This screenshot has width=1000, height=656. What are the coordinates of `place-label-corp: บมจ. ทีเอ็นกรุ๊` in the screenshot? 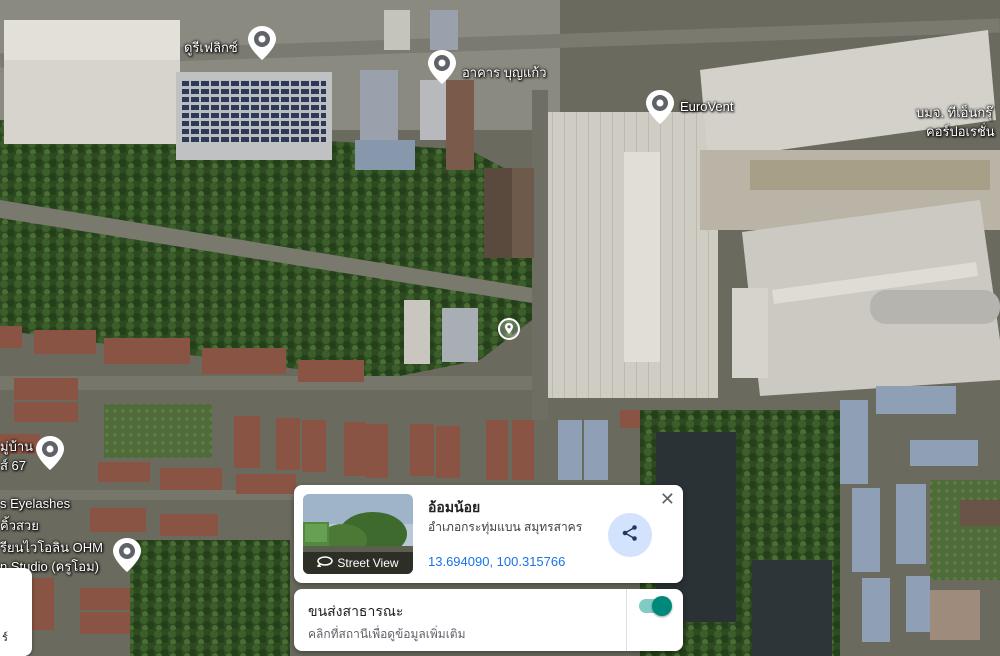 It's located at (954, 112).